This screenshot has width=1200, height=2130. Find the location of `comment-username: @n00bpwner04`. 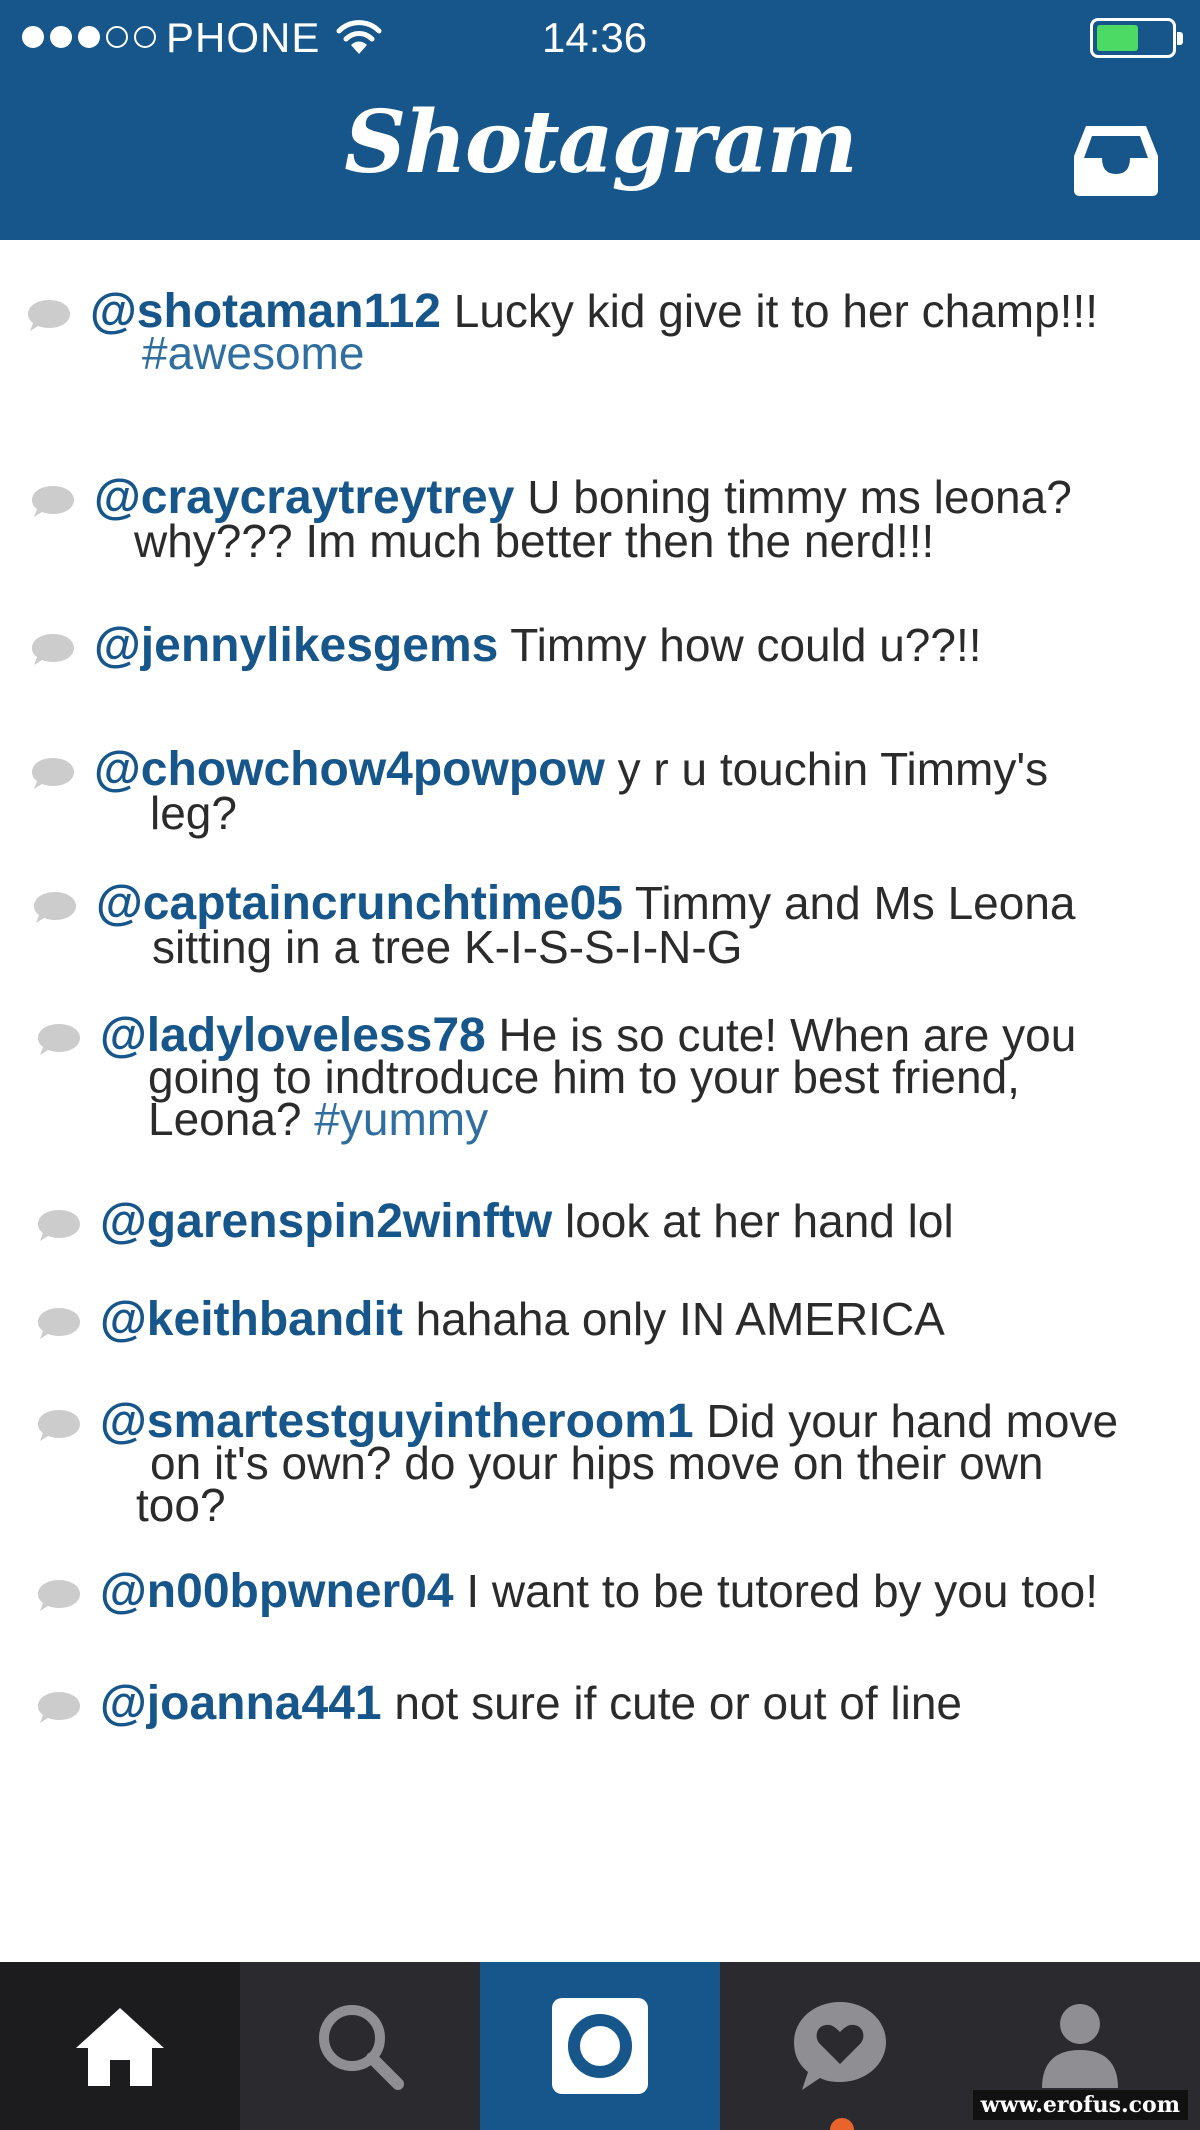

comment-username: @n00bpwner04 is located at coordinates (277, 1591).